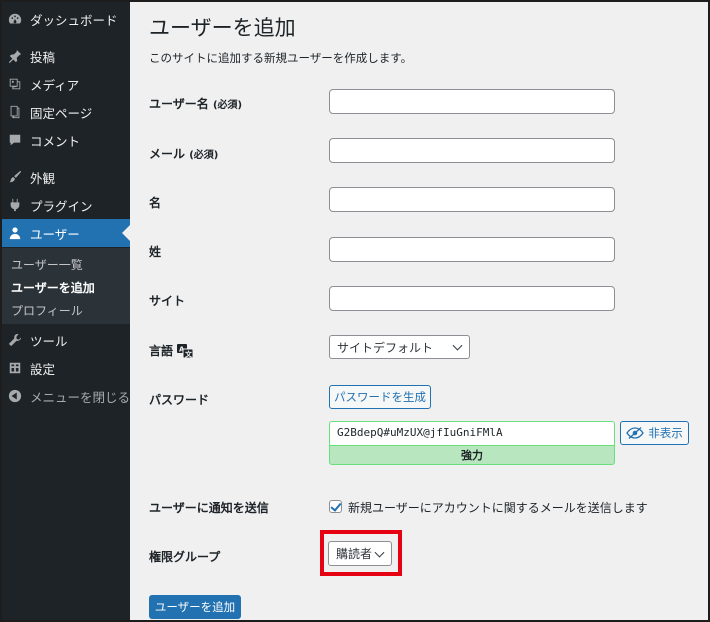  What do you see at coordinates (185, 557) in the screenshot?
I see `role-label: 権限グループ` at bounding box center [185, 557].